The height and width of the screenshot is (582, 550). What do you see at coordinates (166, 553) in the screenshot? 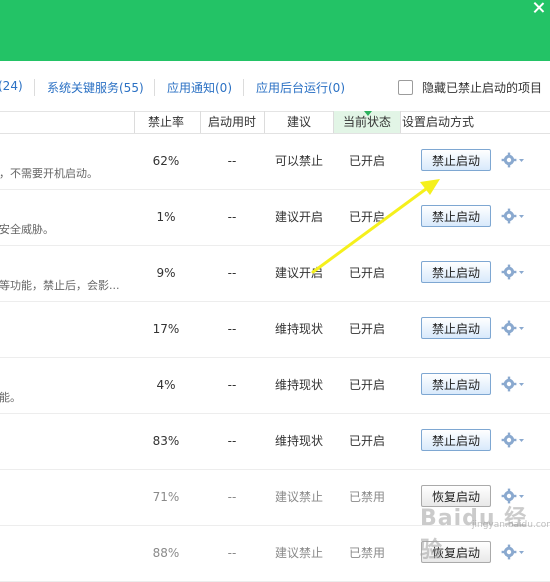
I see `row-disable-rate: 88%` at bounding box center [166, 553].